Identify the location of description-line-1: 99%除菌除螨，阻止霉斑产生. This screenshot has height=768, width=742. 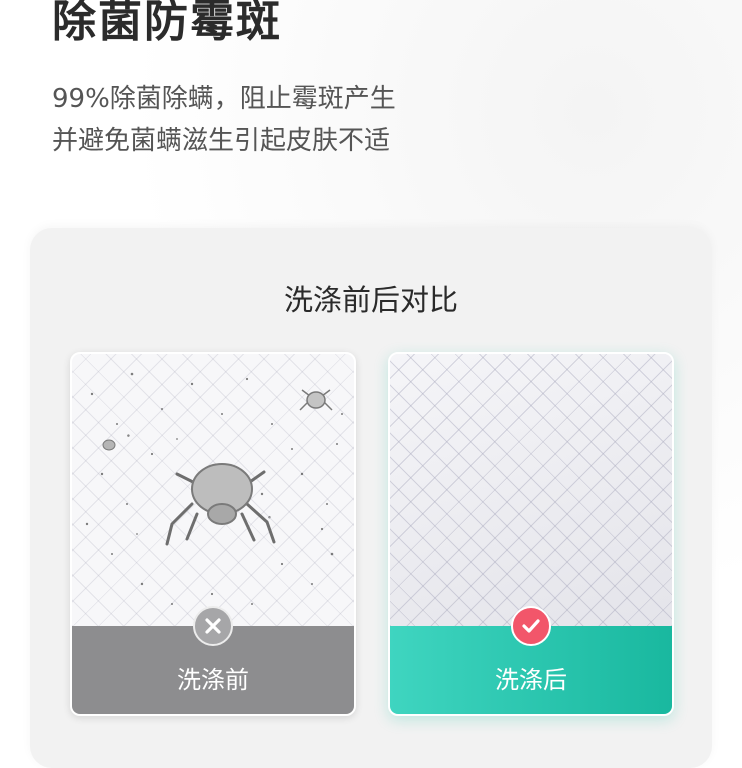
(224, 99).